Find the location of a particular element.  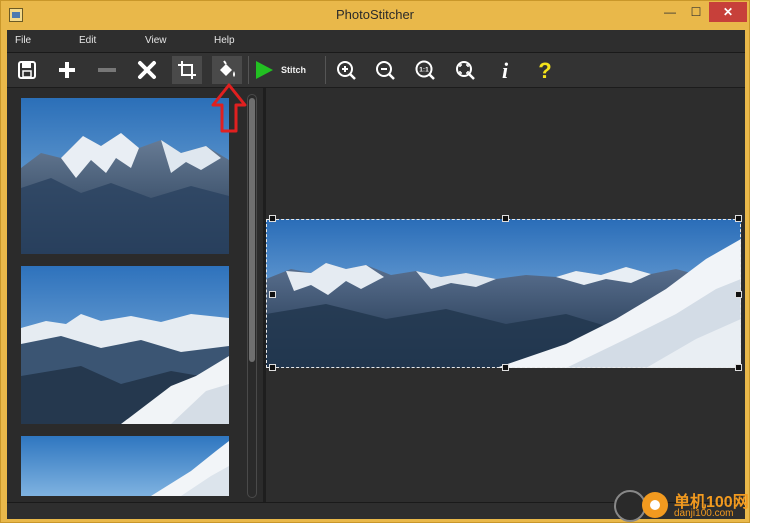

zoom-in-icon is located at coordinates (346, 70).